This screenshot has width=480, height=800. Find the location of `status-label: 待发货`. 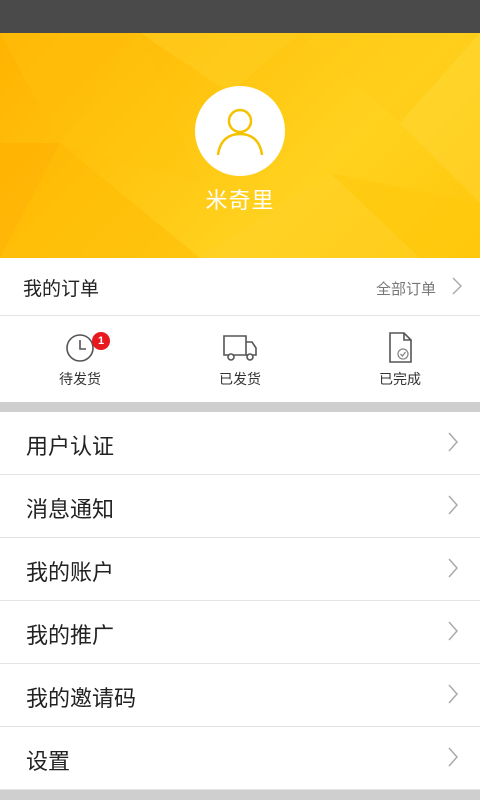

status-label: 待发货 is located at coordinates (80, 380).